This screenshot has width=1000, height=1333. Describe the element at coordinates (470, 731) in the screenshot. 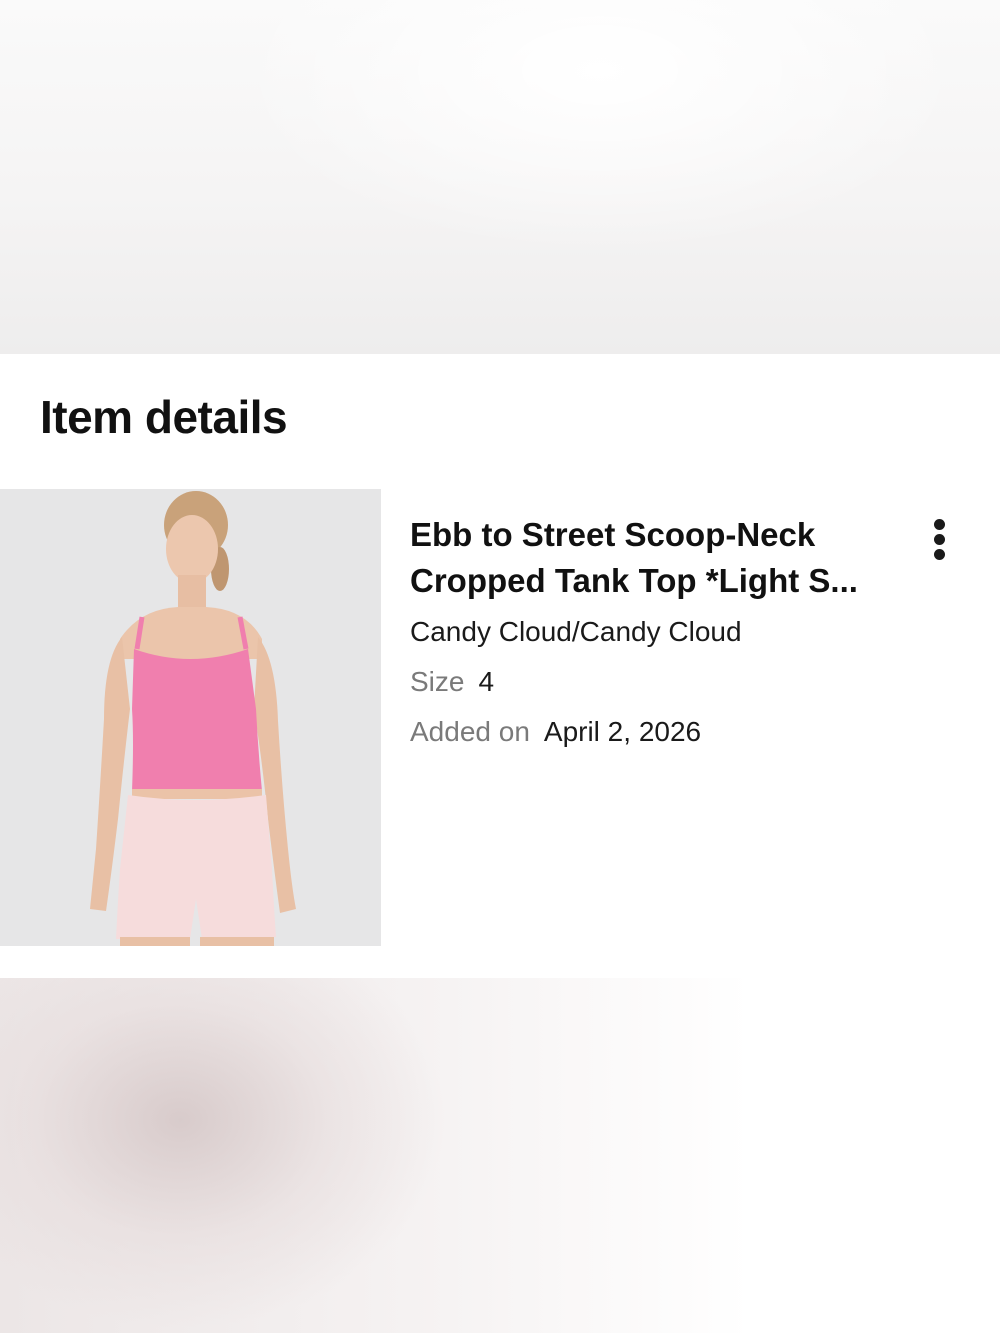

I see `added-on-label: Added on` at that location.